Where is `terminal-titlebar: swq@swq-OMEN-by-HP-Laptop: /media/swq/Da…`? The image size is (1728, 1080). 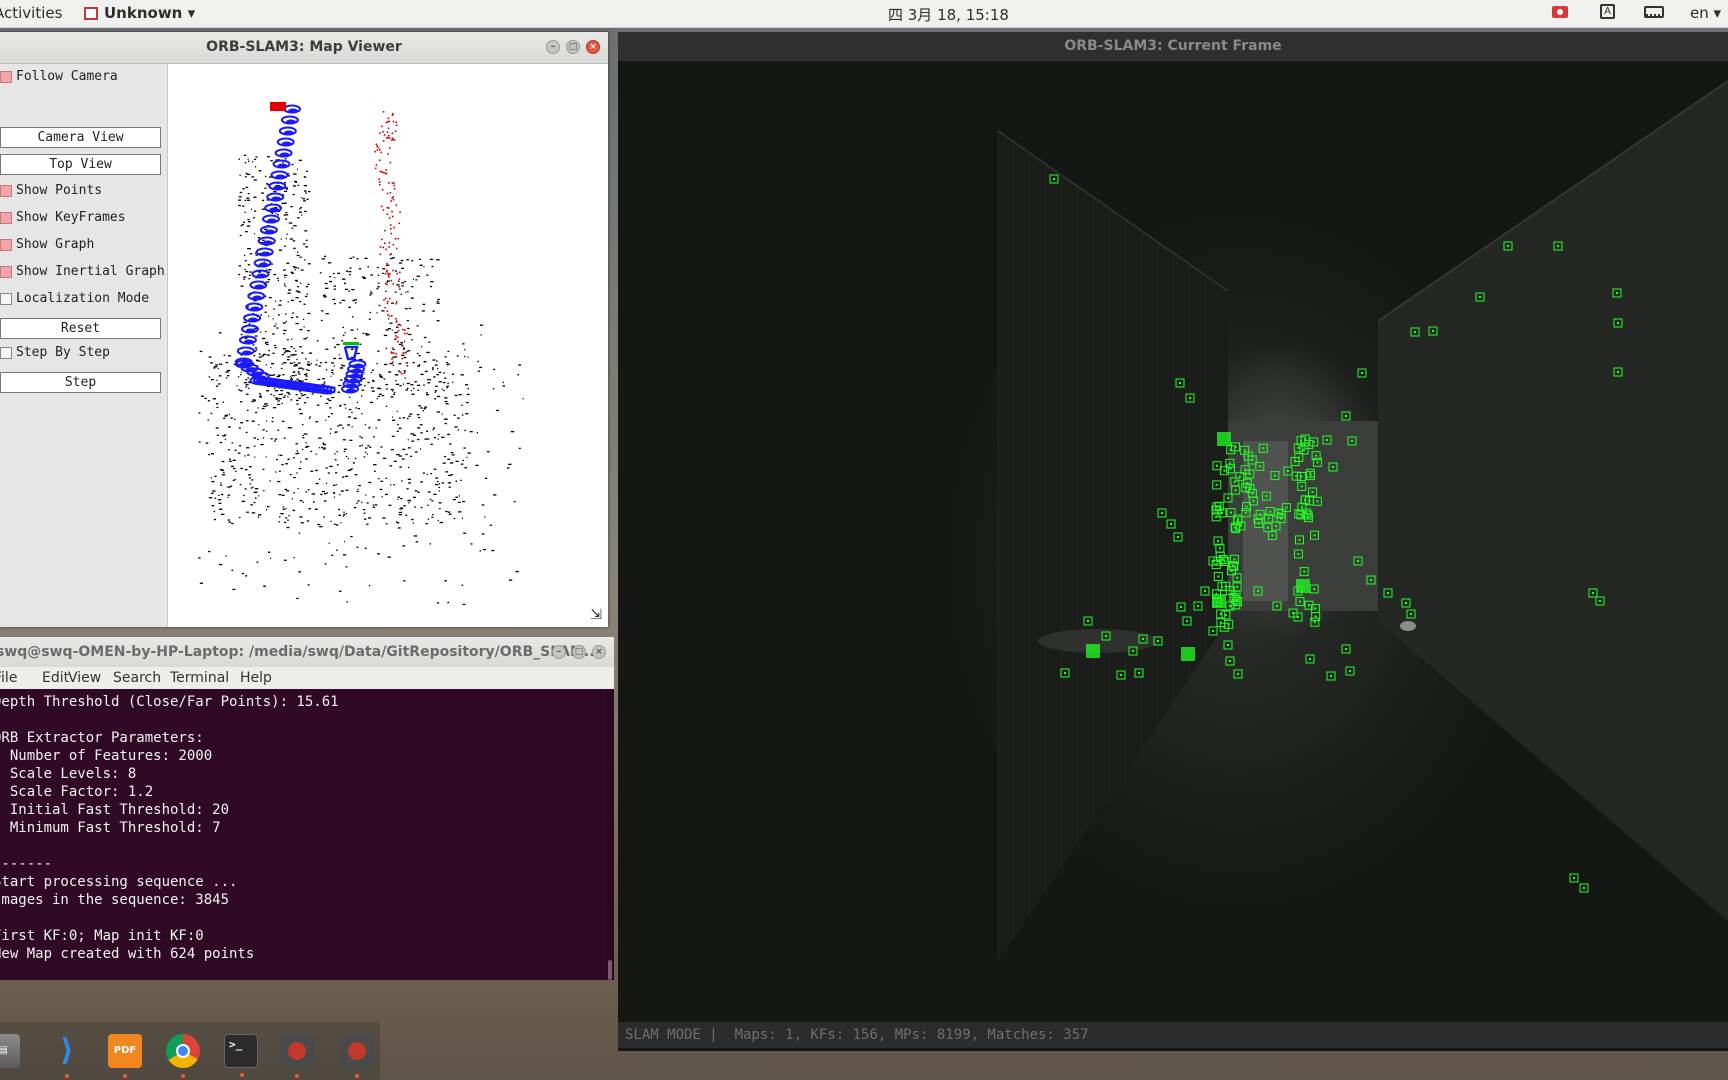 terminal-titlebar: swq@swq-OMEN-by-HP-Laptop: /media/swq/Da… is located at coordinates (307, 652).